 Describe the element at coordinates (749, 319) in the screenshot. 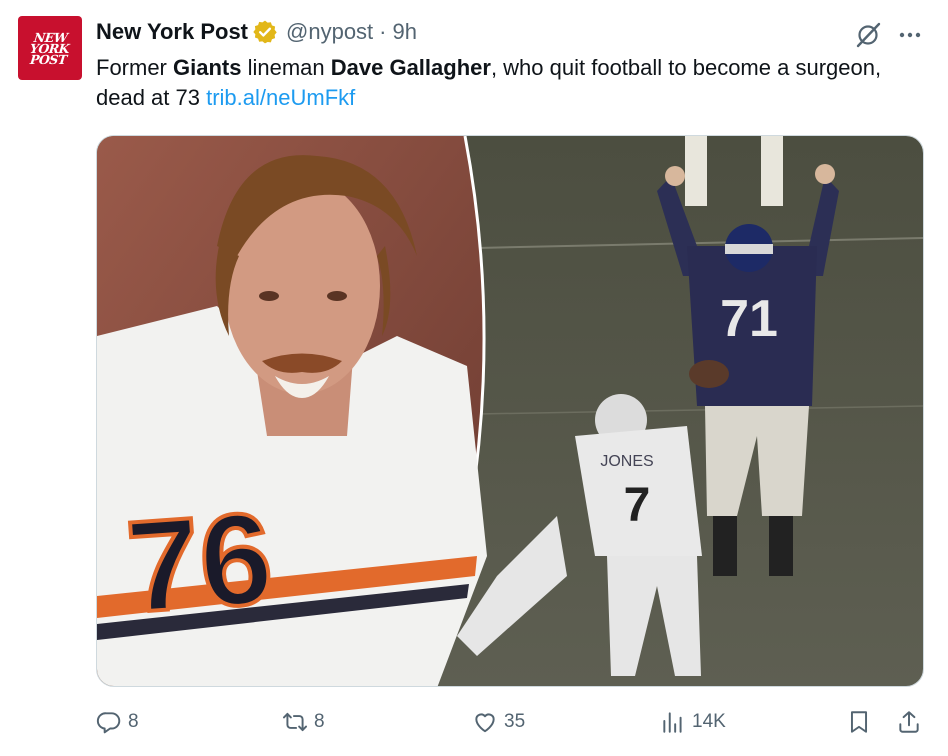

I see `jersey-71: 71` at that location.